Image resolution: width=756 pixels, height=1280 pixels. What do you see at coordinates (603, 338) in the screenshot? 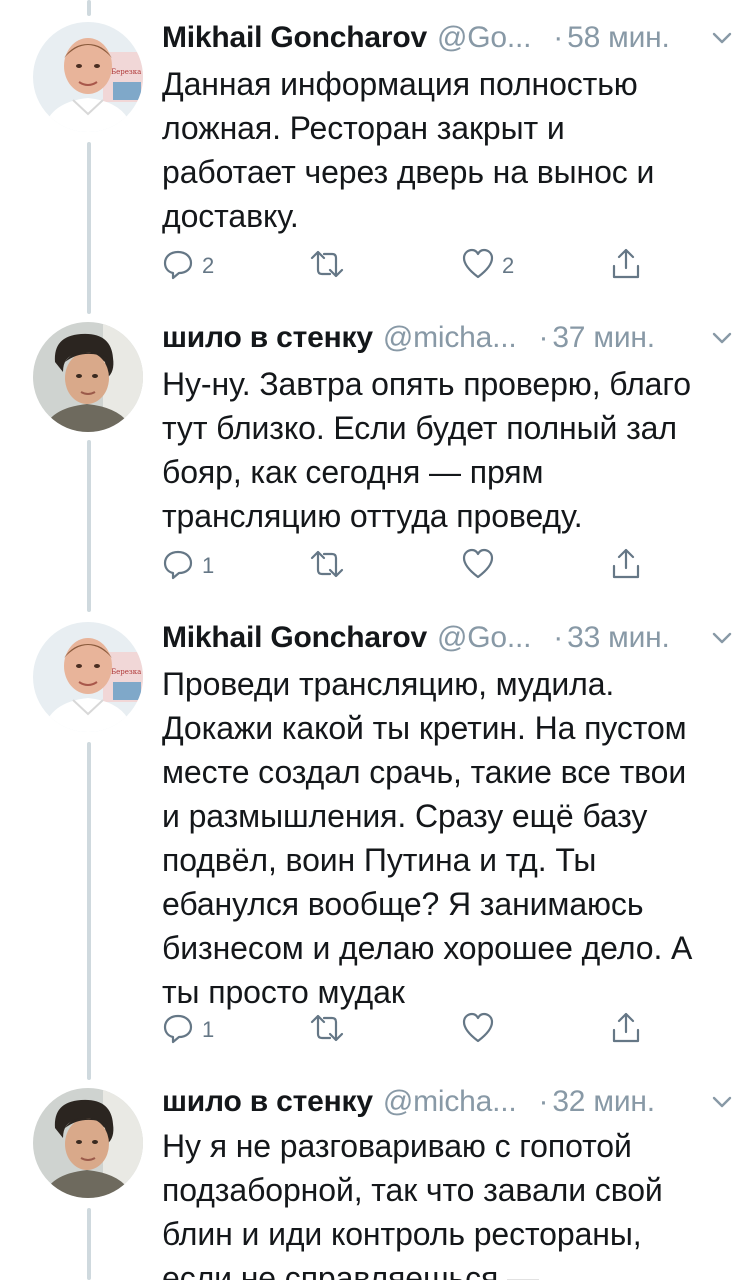
I see `timestamp: 37 мин.` at bounding box center [603, 338].